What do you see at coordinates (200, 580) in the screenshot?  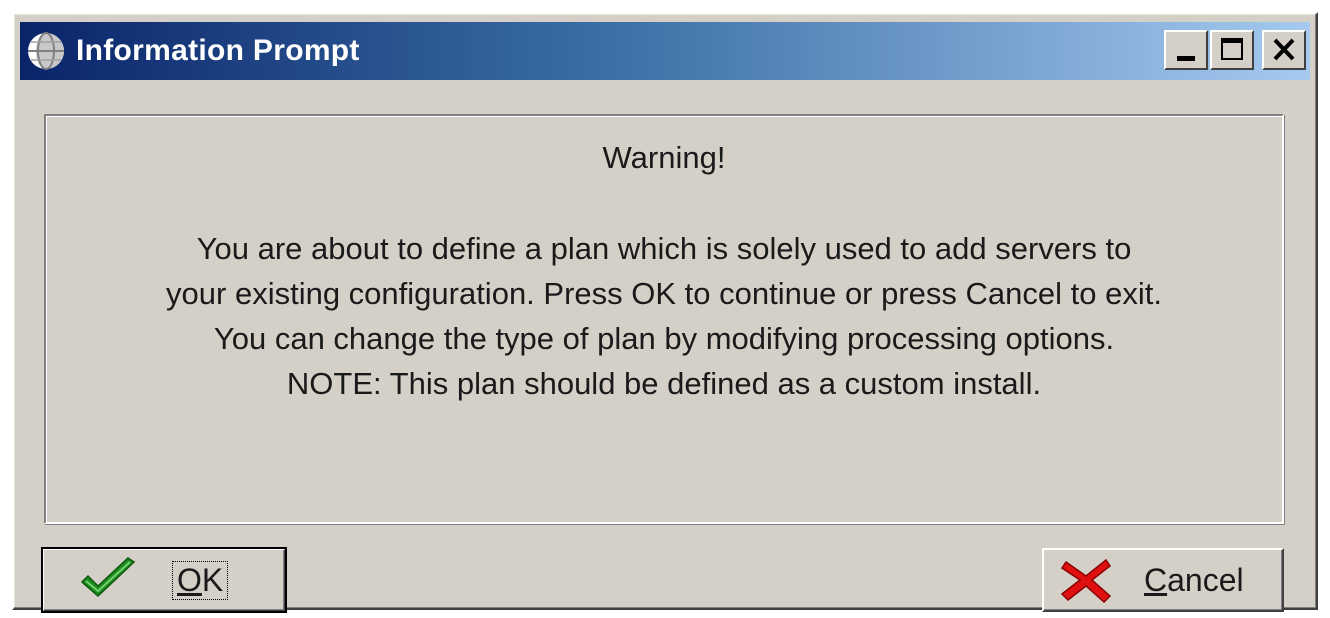 I see `ok-label: OK` at bounding box center [200, 580].